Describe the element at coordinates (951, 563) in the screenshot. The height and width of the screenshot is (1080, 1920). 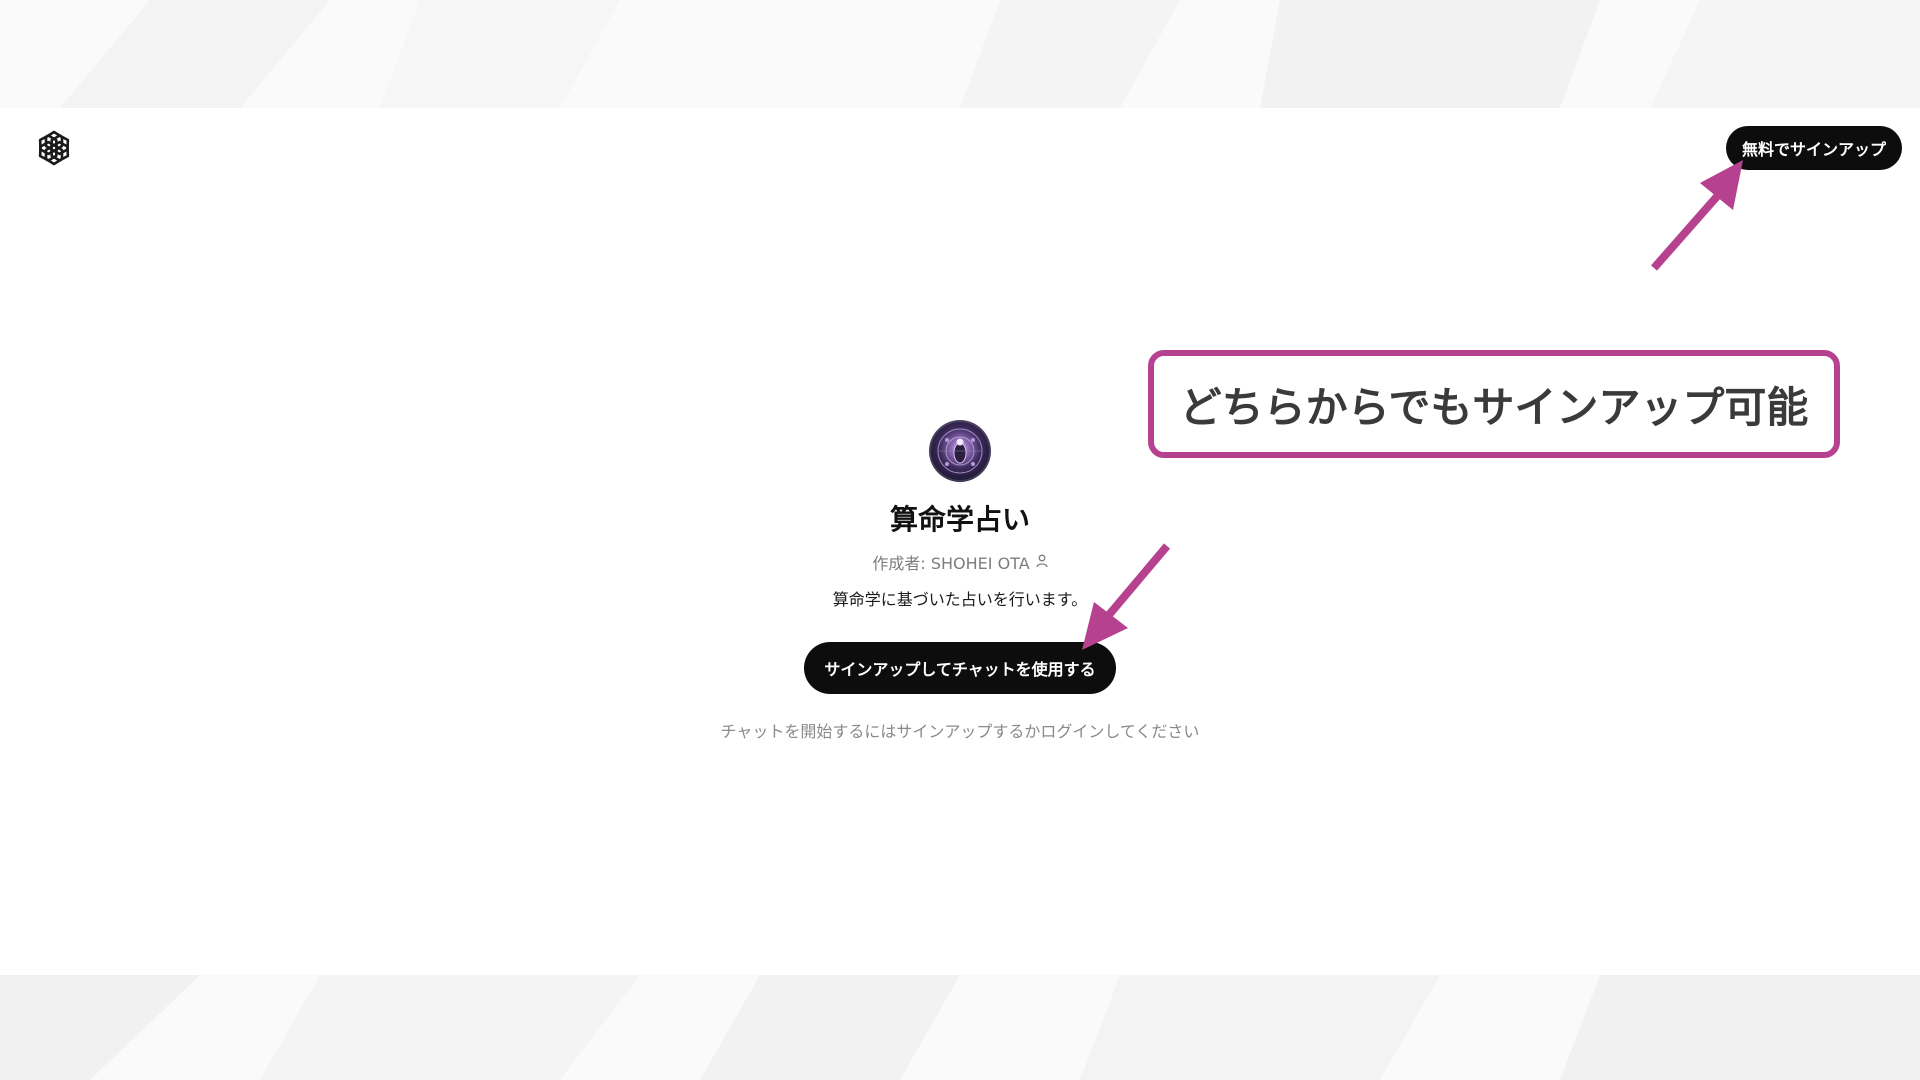
I see `author-label: 作成者: SHOHEI OTA` at that location.